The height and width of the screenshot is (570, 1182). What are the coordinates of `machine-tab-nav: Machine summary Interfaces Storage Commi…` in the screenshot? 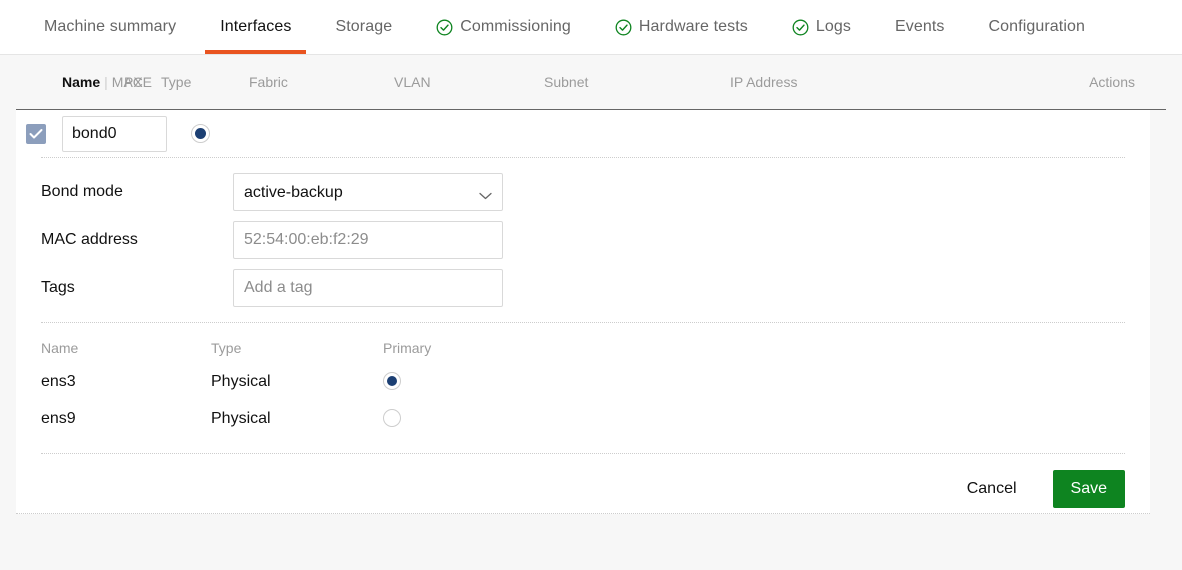 It's located at (591, 27).